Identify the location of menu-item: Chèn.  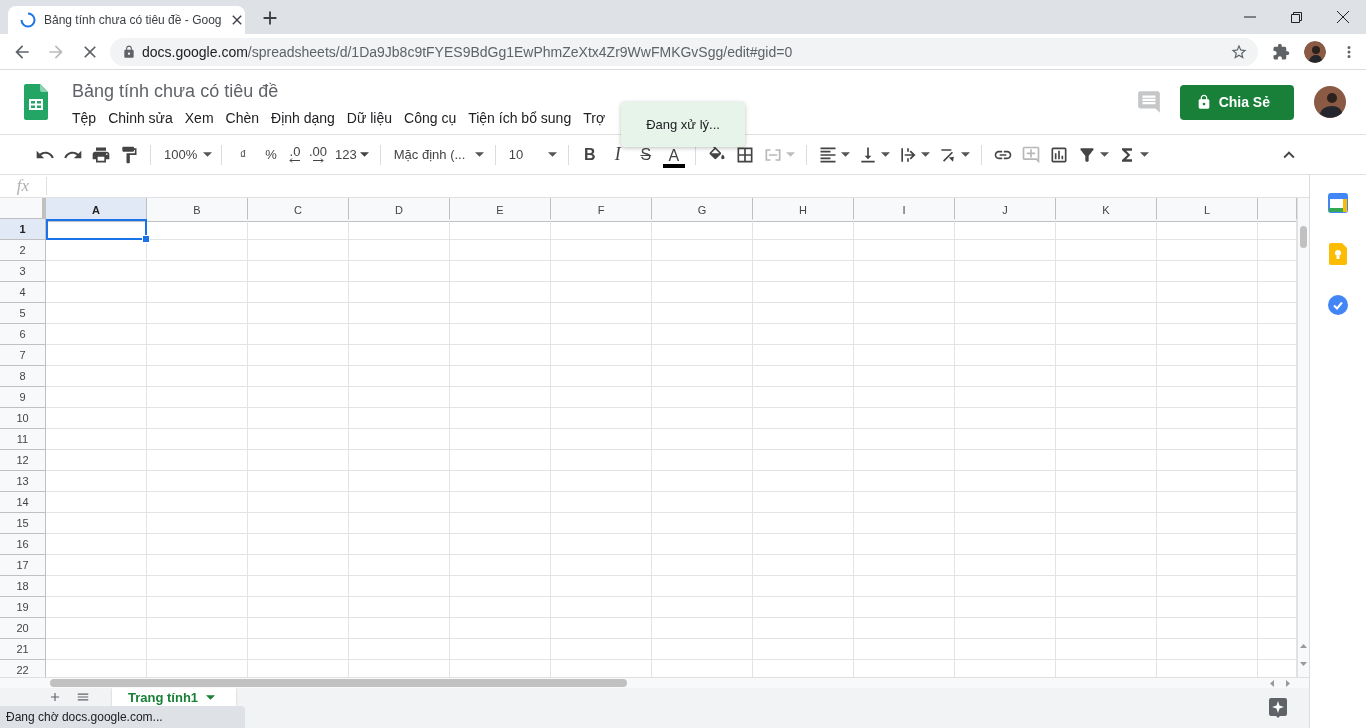
(242, 117).